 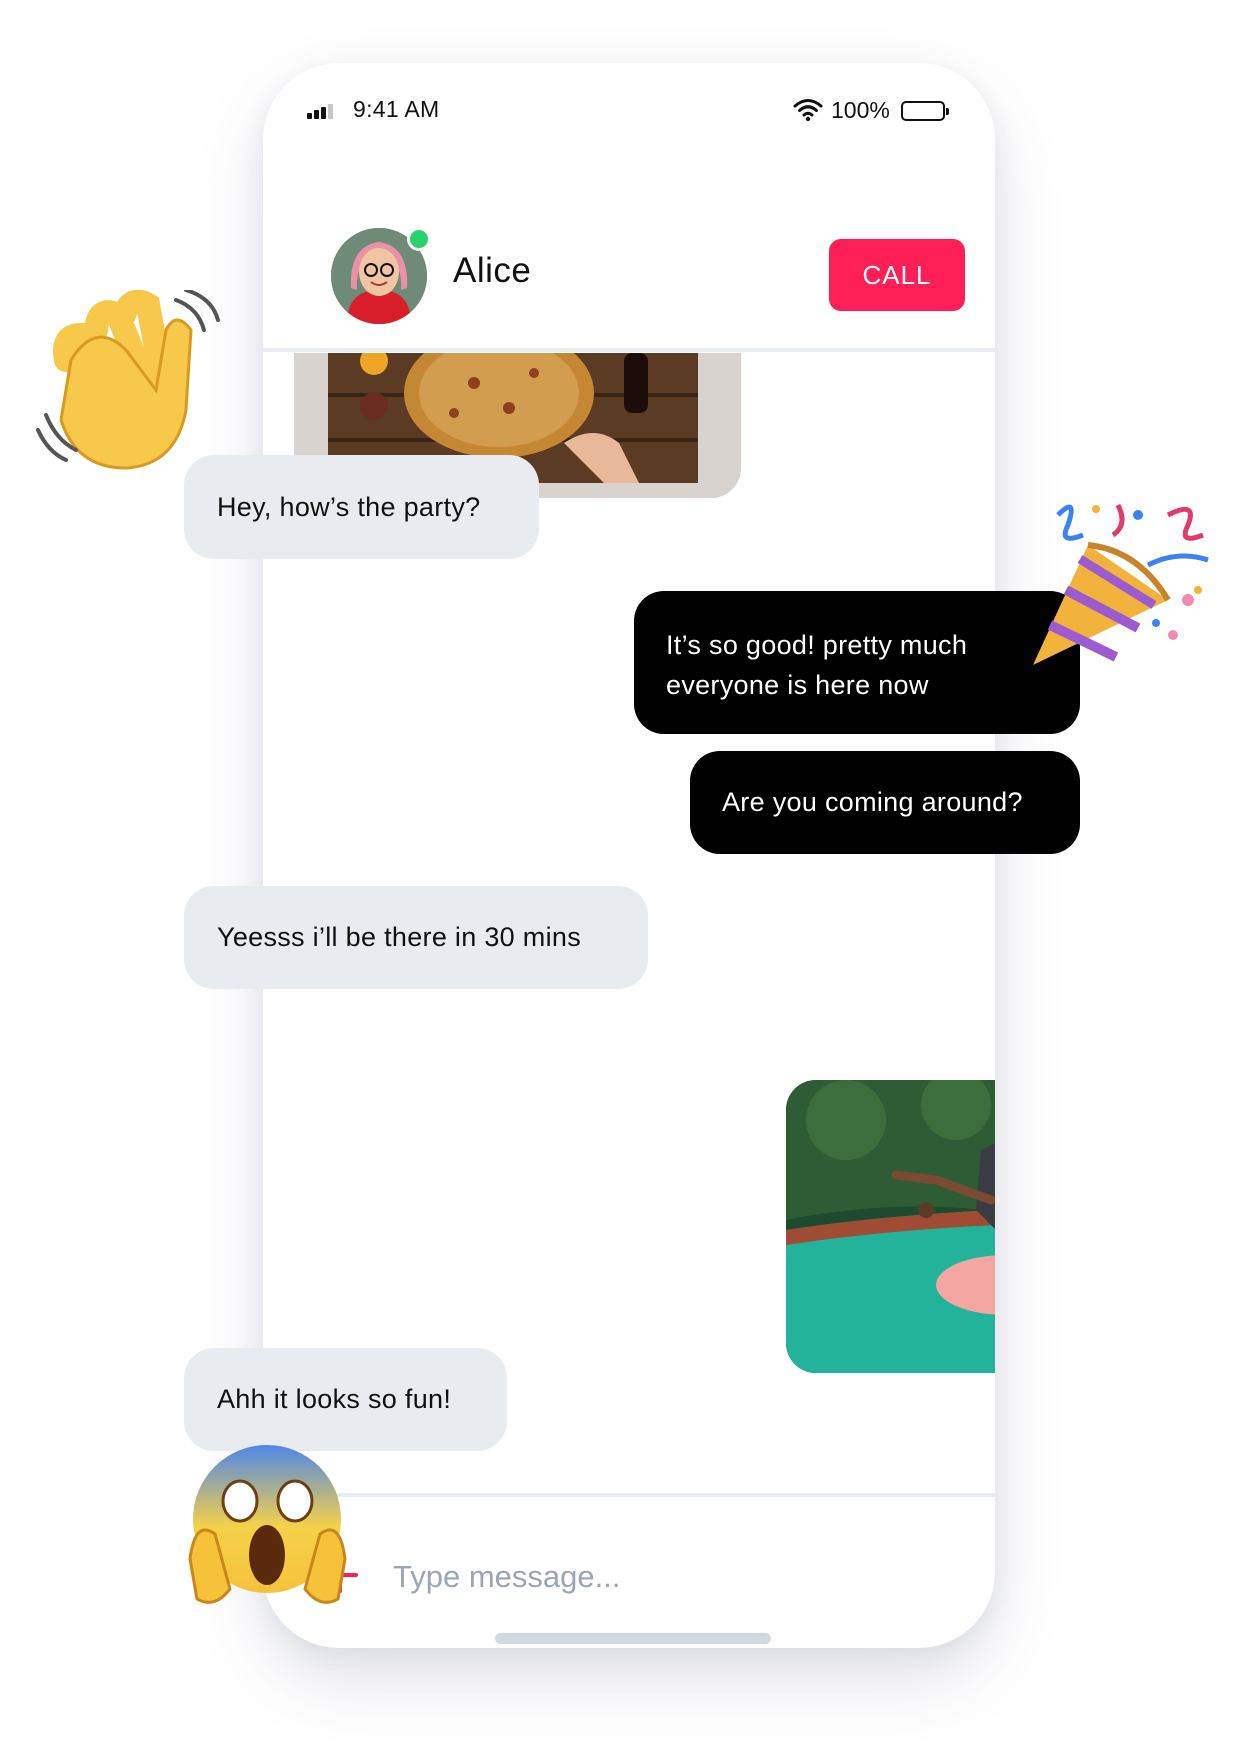 I want to click on message-image-pool, so click(x=890, y=1226).